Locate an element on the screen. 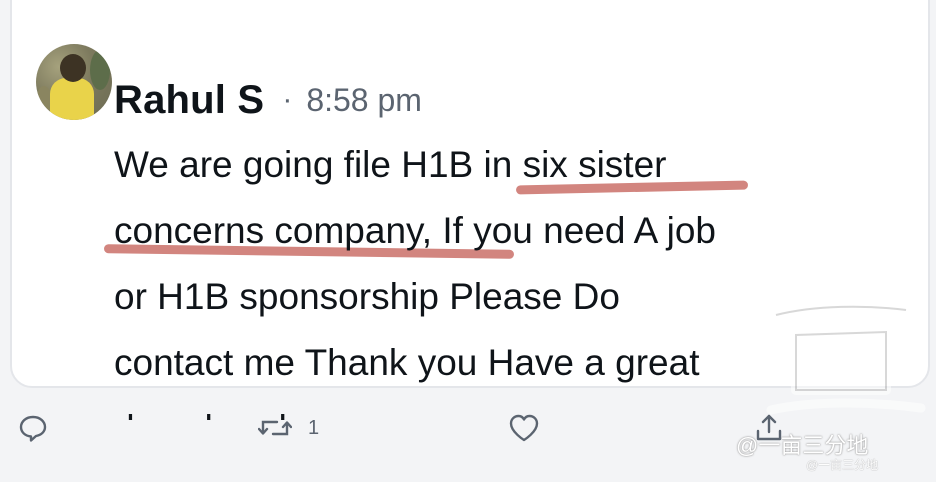 This screenshot has width=936, height=482. tweet-time: 8:58 pm is located at coordinates (364, 100).